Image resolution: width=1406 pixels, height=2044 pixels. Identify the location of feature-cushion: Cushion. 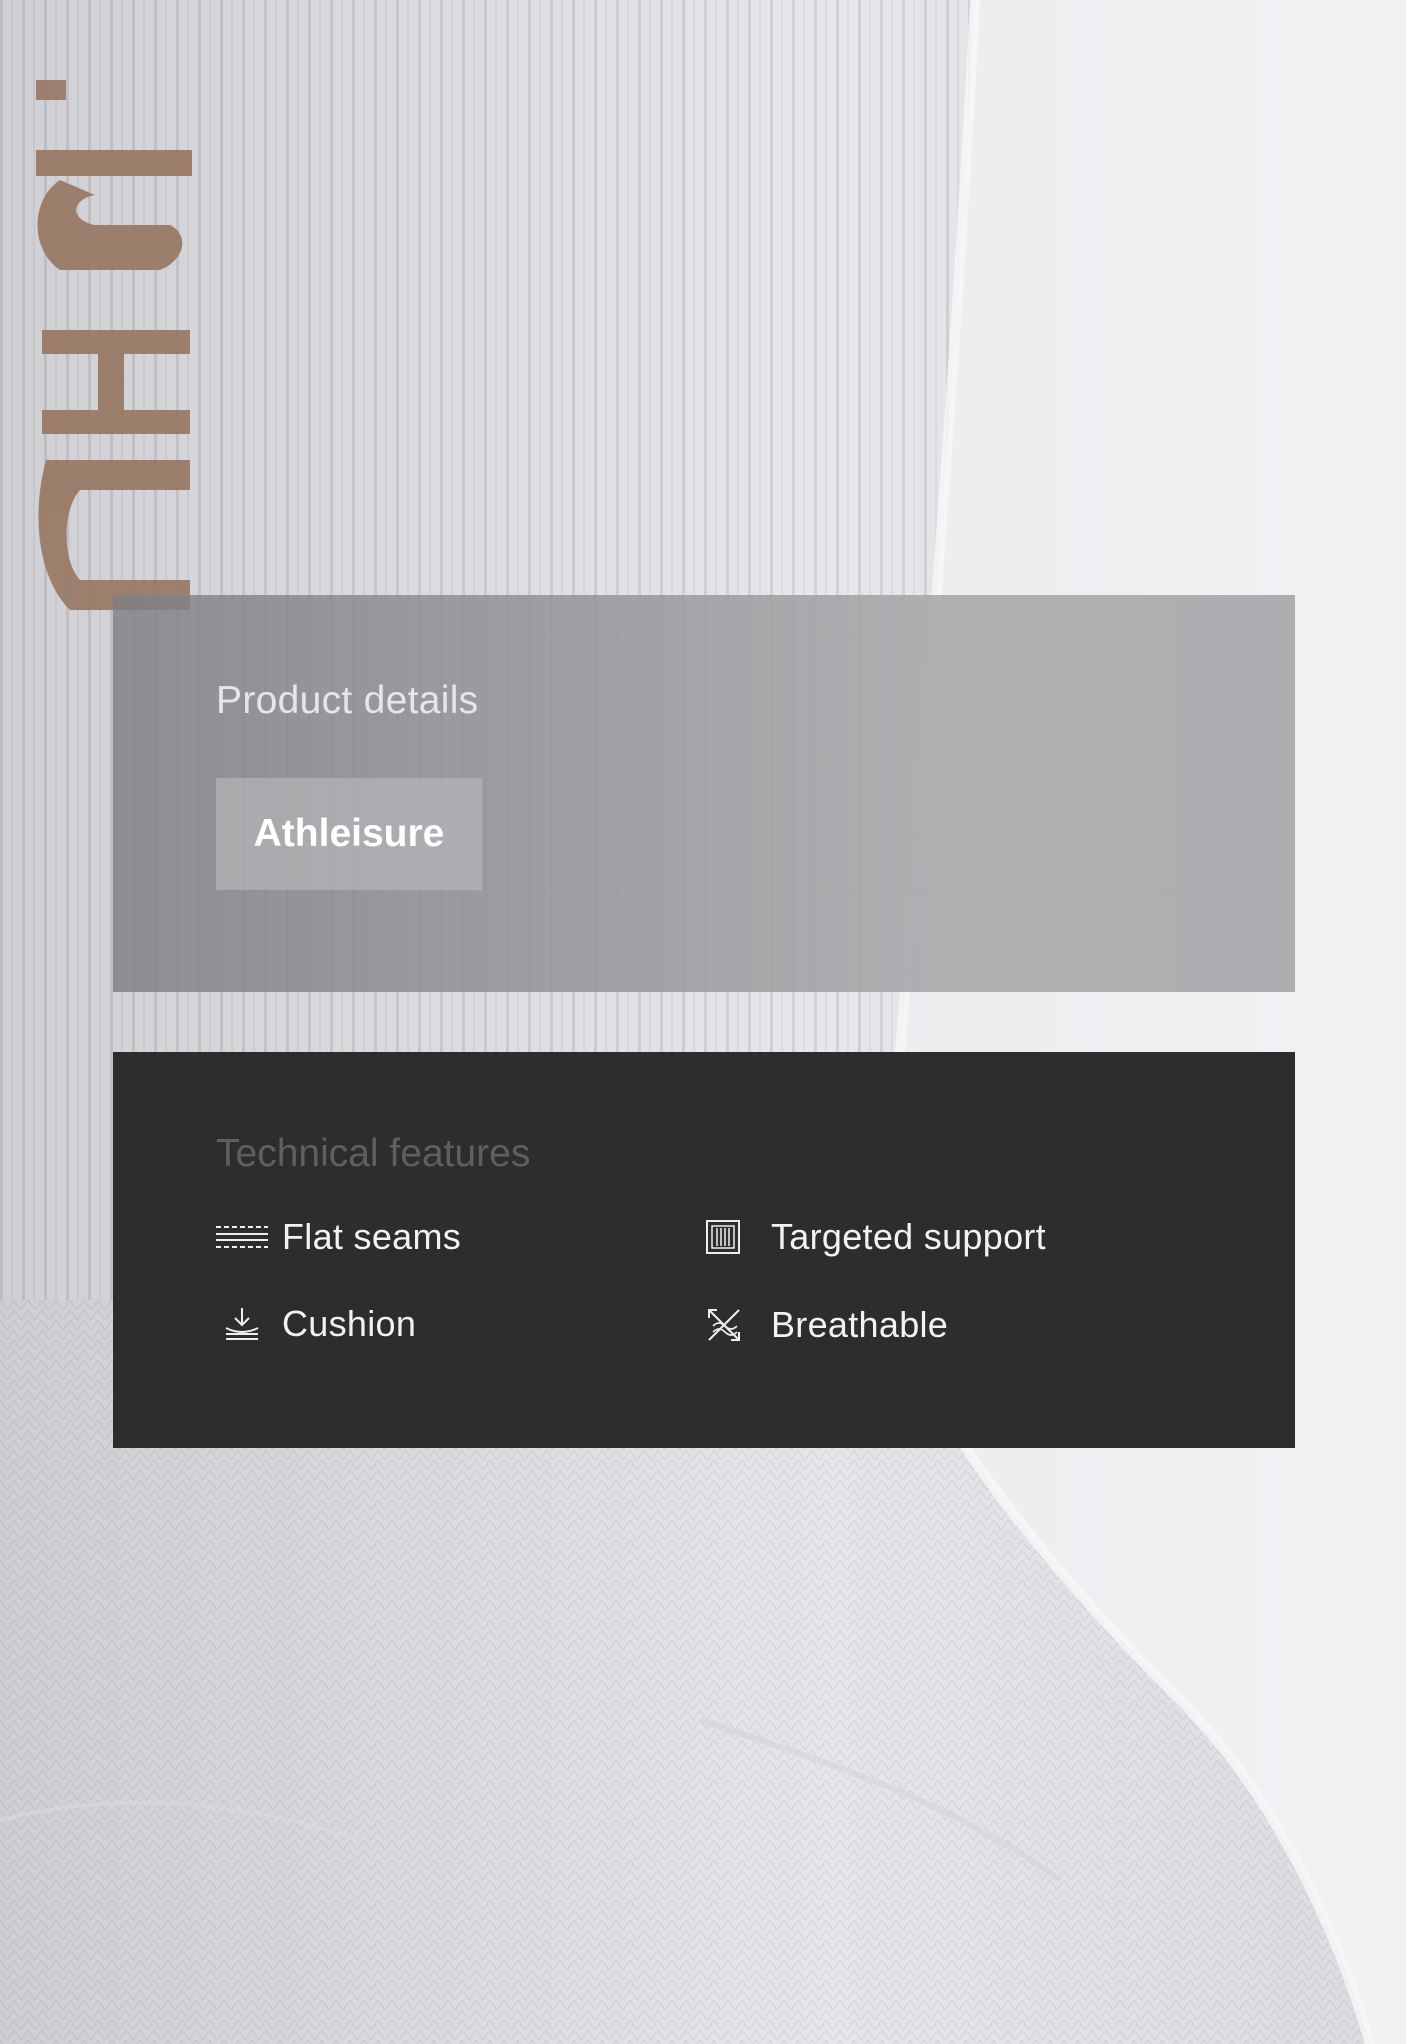
(316, 1324).